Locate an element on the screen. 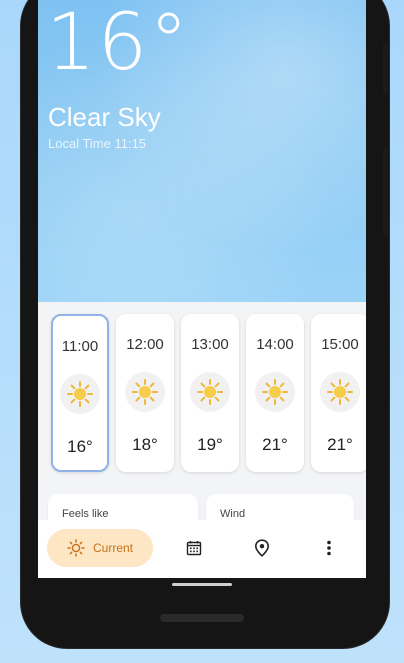 Image resolution: width=404 pixels, height=663 pixels. hour-temperature: 16° is located at coordinates (80, 446).